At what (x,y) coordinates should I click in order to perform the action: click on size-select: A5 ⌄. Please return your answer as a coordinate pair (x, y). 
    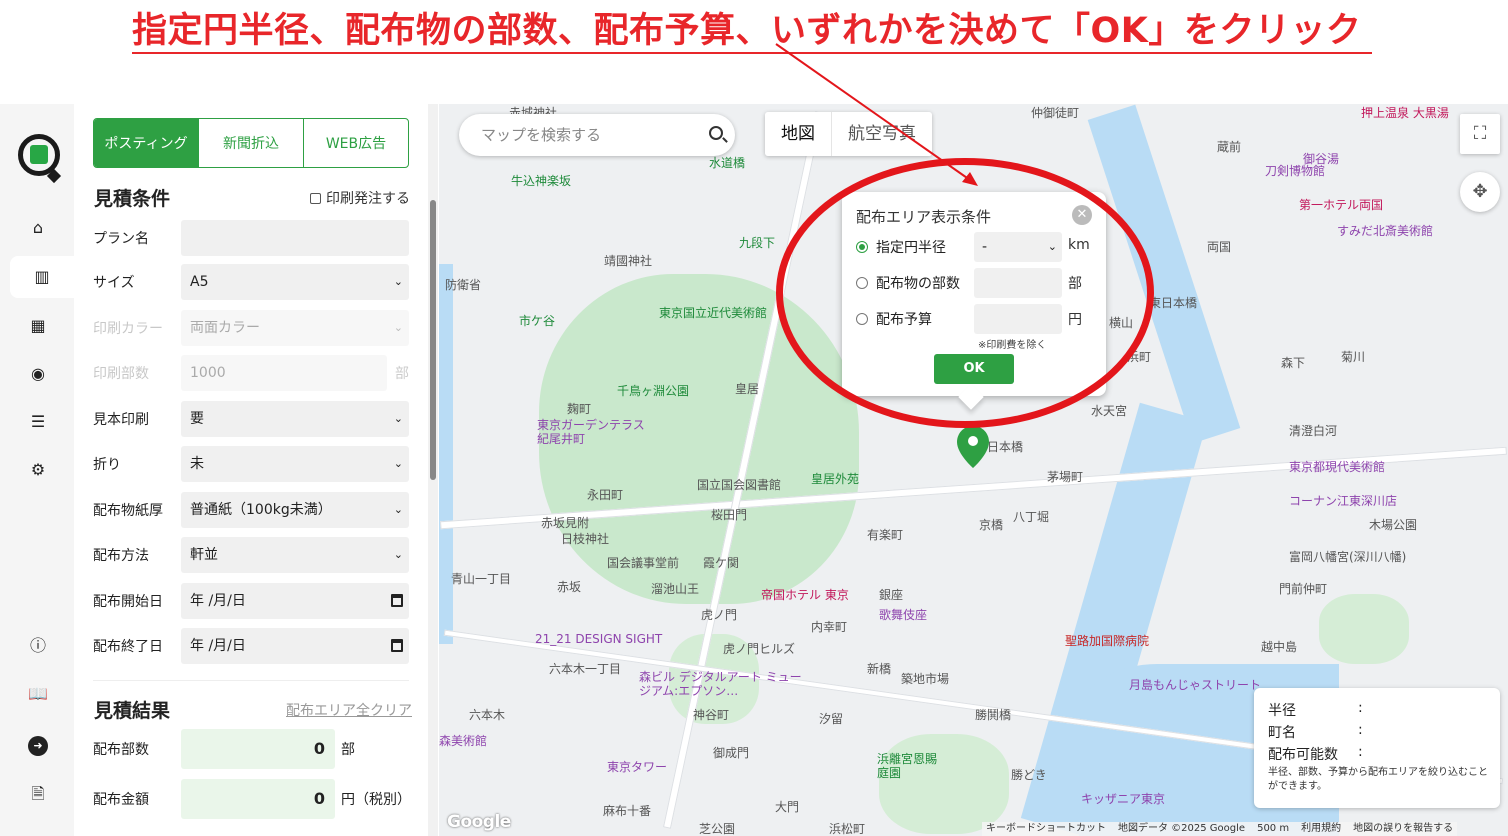
    Looking at the image, I should click on (295, 282).